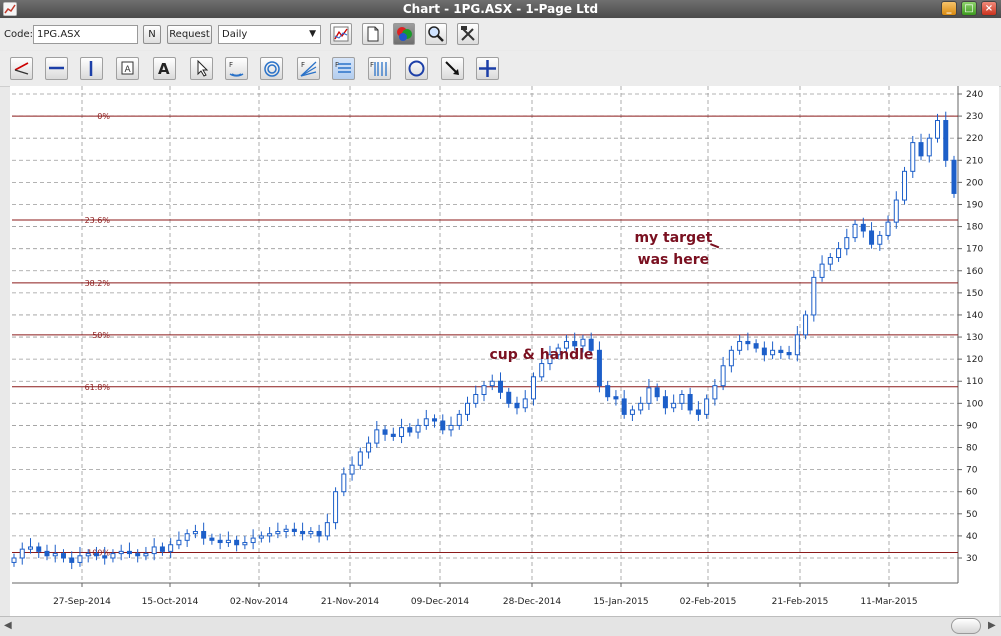  What do you see at coordinates (312, 34) in the screenshot?
I see `chevron-down-icon: ▼` at bounding box center [312, 34].